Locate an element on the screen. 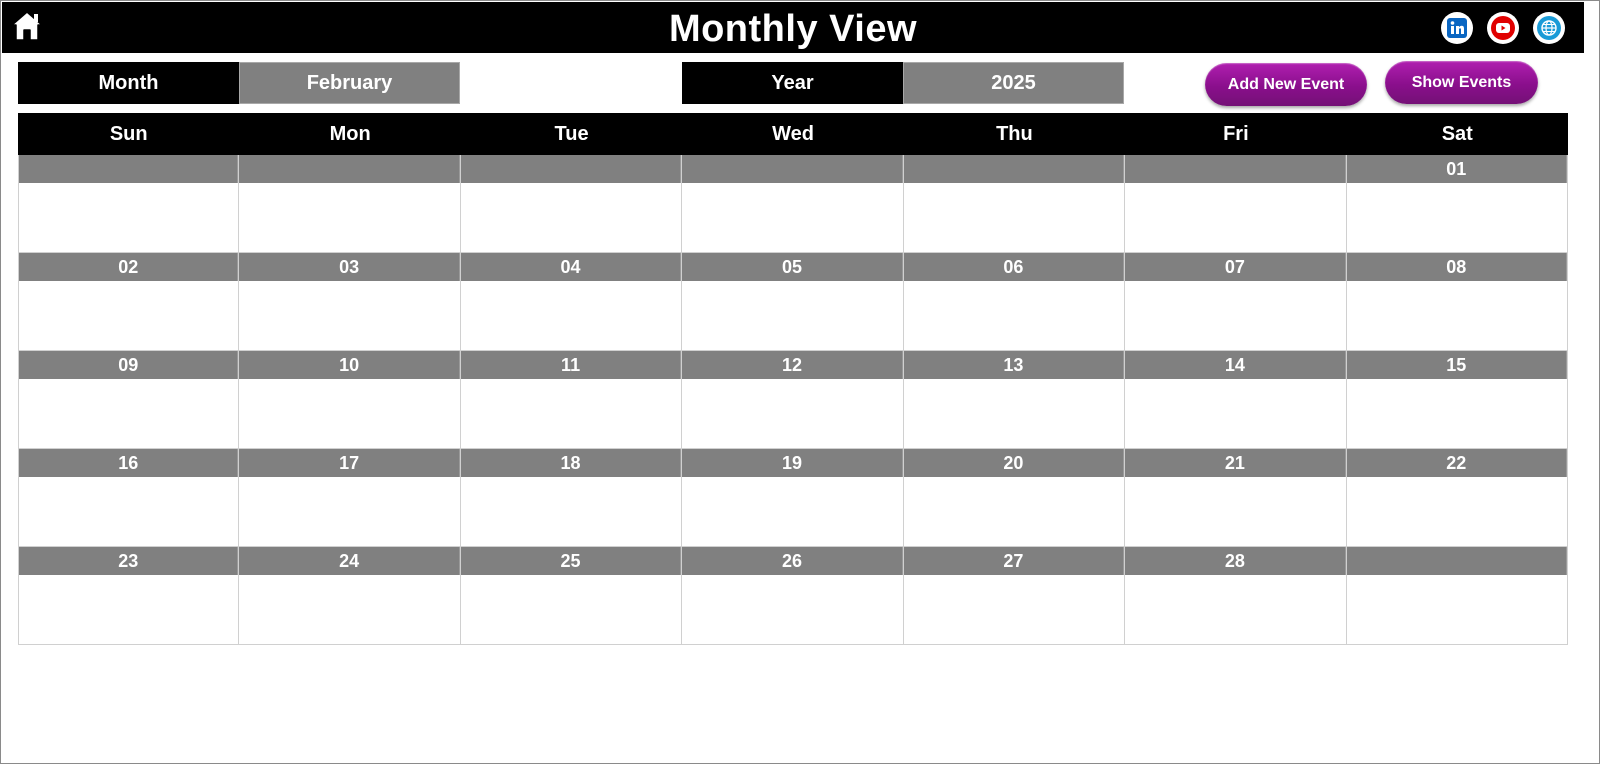  day-number: 27 is located at coordinates (1014, 561).